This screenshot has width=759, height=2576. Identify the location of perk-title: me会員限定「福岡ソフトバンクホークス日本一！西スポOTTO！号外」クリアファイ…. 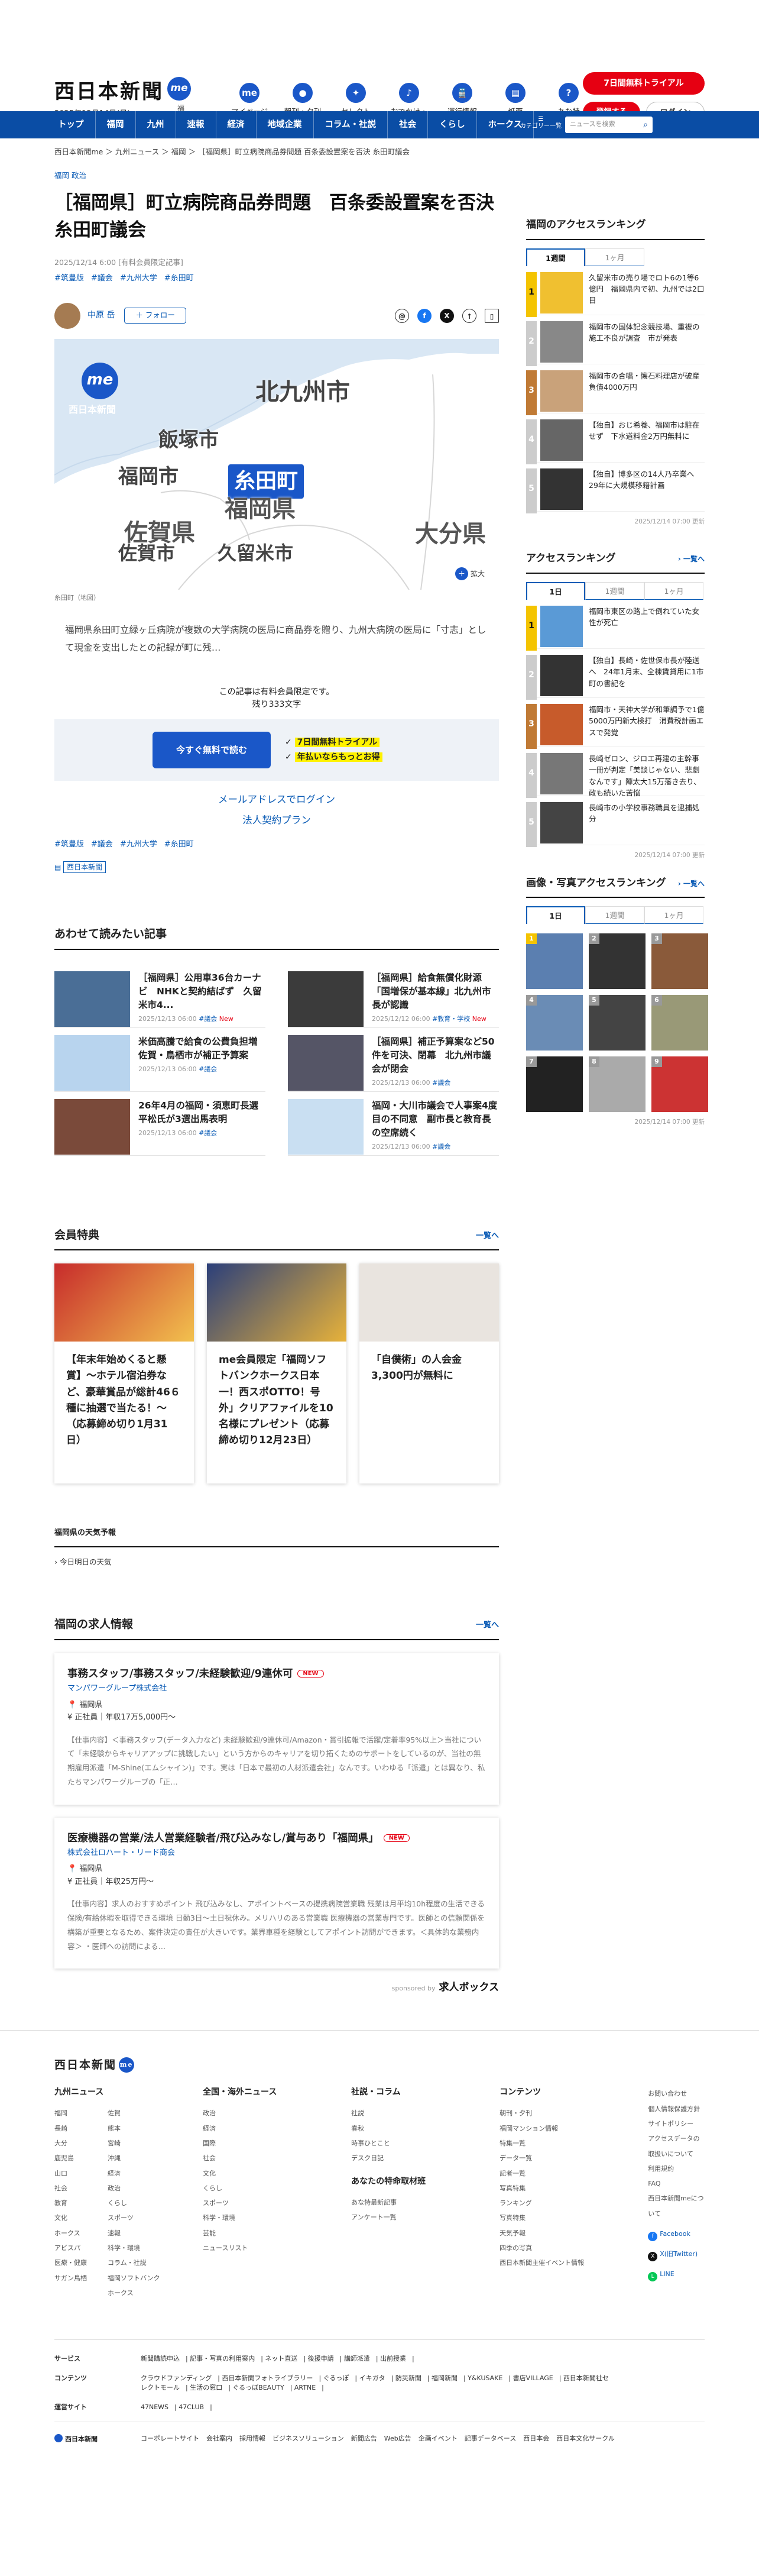
(276, 1400).